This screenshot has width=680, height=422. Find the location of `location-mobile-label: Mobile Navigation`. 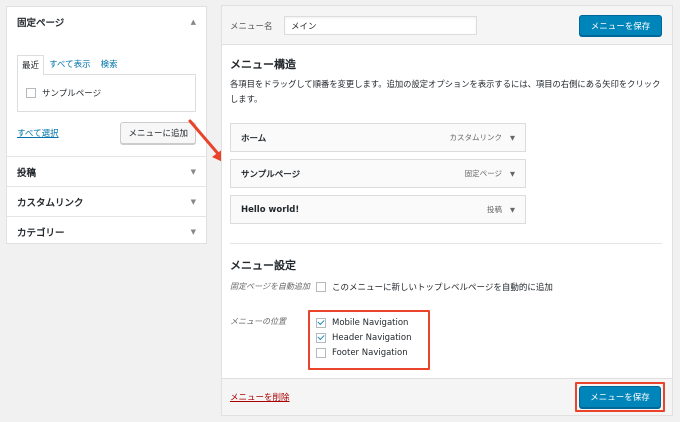

location-mobile-label: Mobile Navigation is located at coordinates (370, 323).